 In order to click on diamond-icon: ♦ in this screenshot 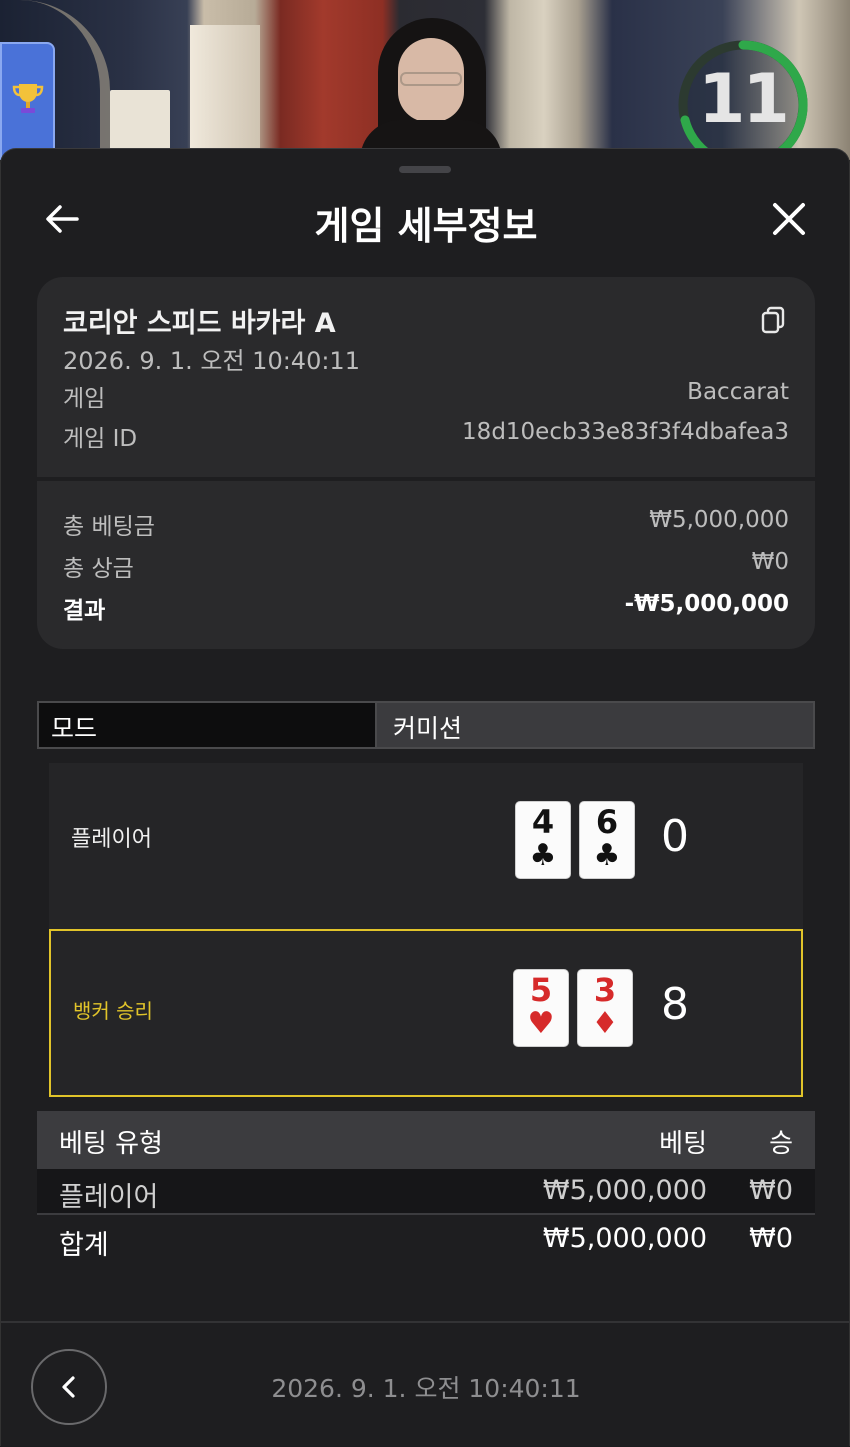, I will do `click(605, 1023)`.